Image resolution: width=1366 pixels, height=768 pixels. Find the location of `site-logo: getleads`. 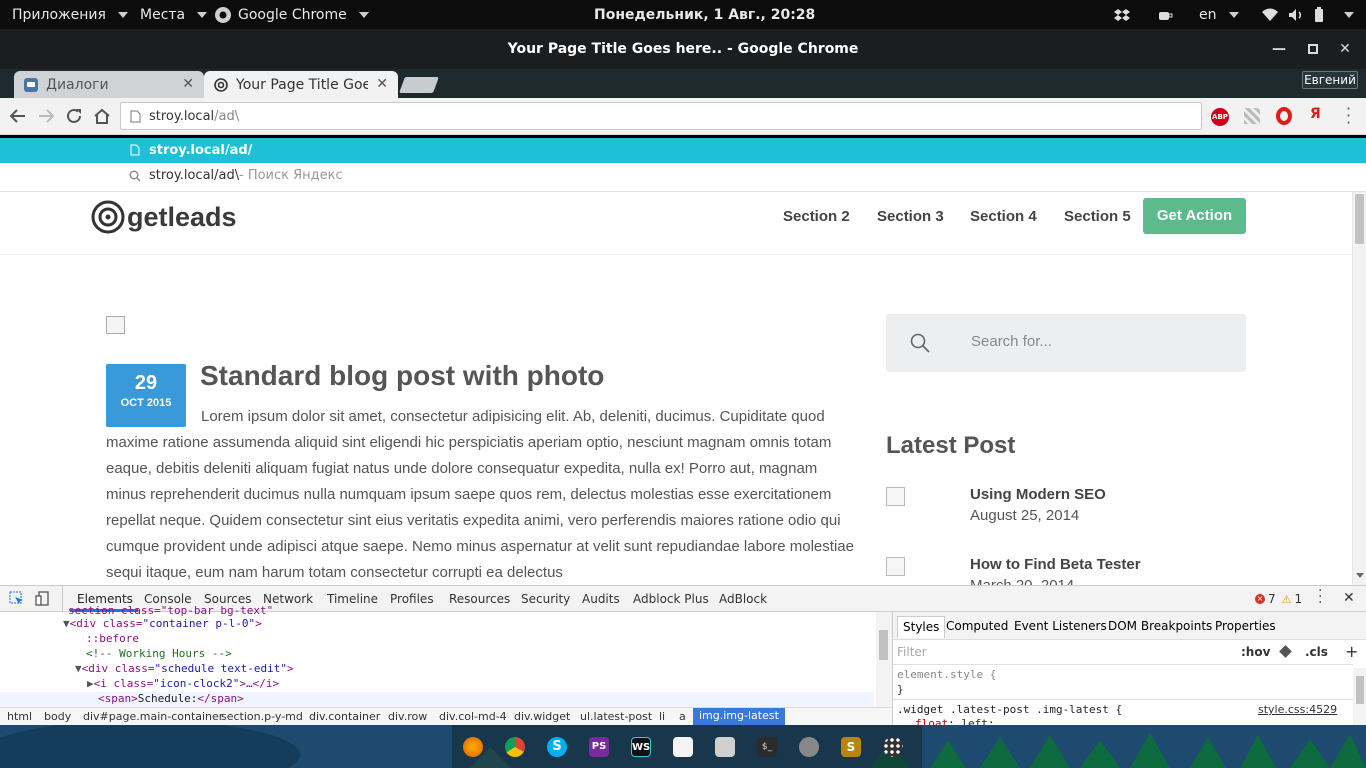

site-logo: getleads is located at coordinates (164, 217).